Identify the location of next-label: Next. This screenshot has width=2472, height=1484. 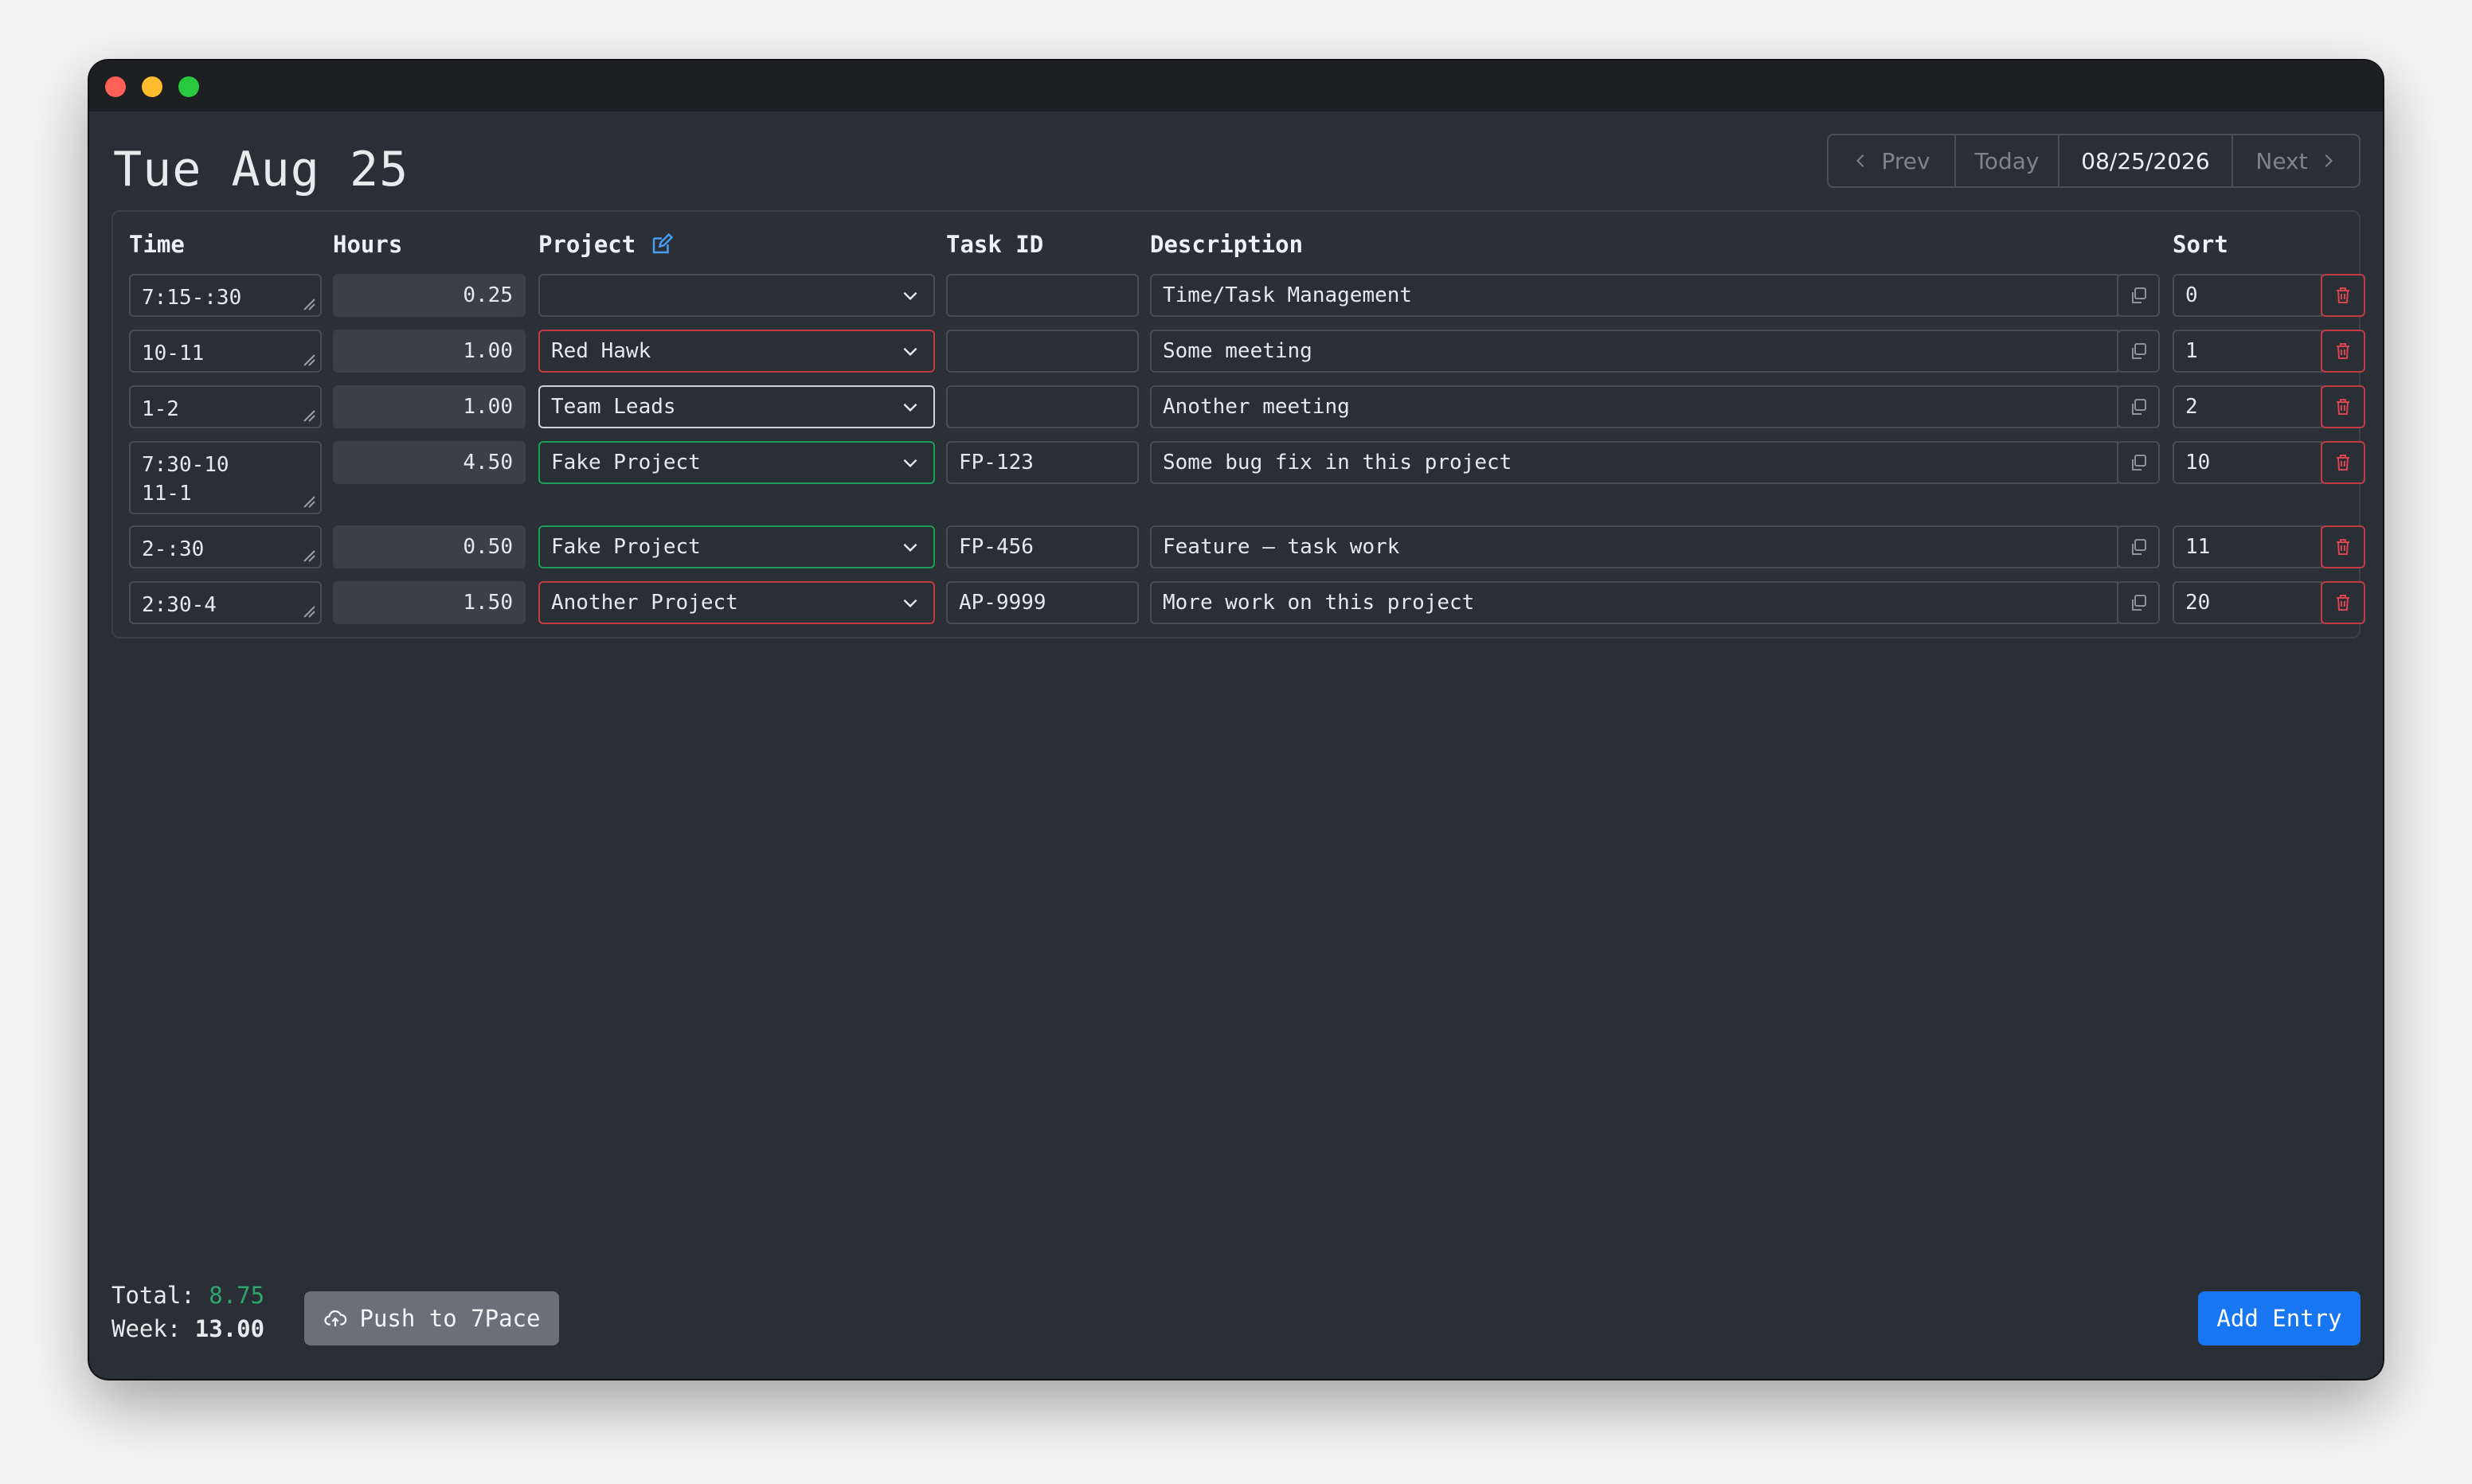
(2281, 160).